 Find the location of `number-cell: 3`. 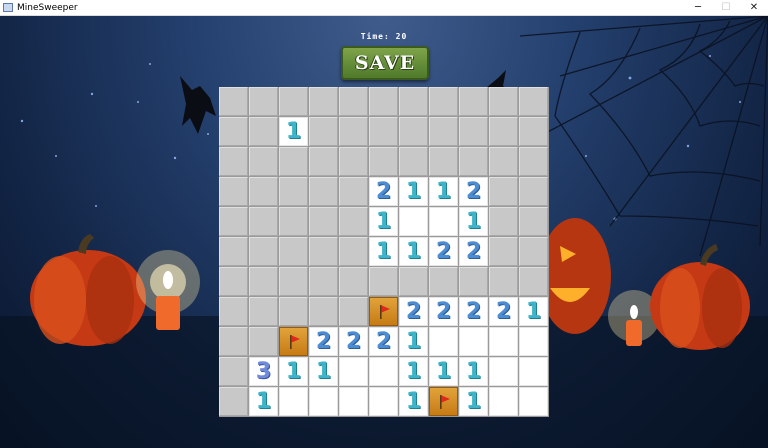

number-cell: 3 is located at coordinates (263, 371).